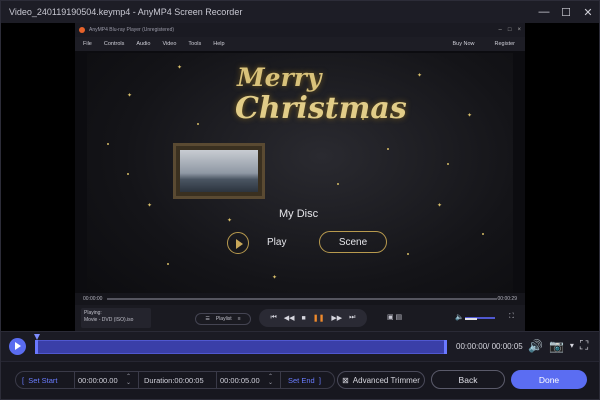 This screenshot has width=600, height=400. Describe the element at coordinates (321, 108) in the screenshot. I see `greeting-christmas: Christmas` at that location.